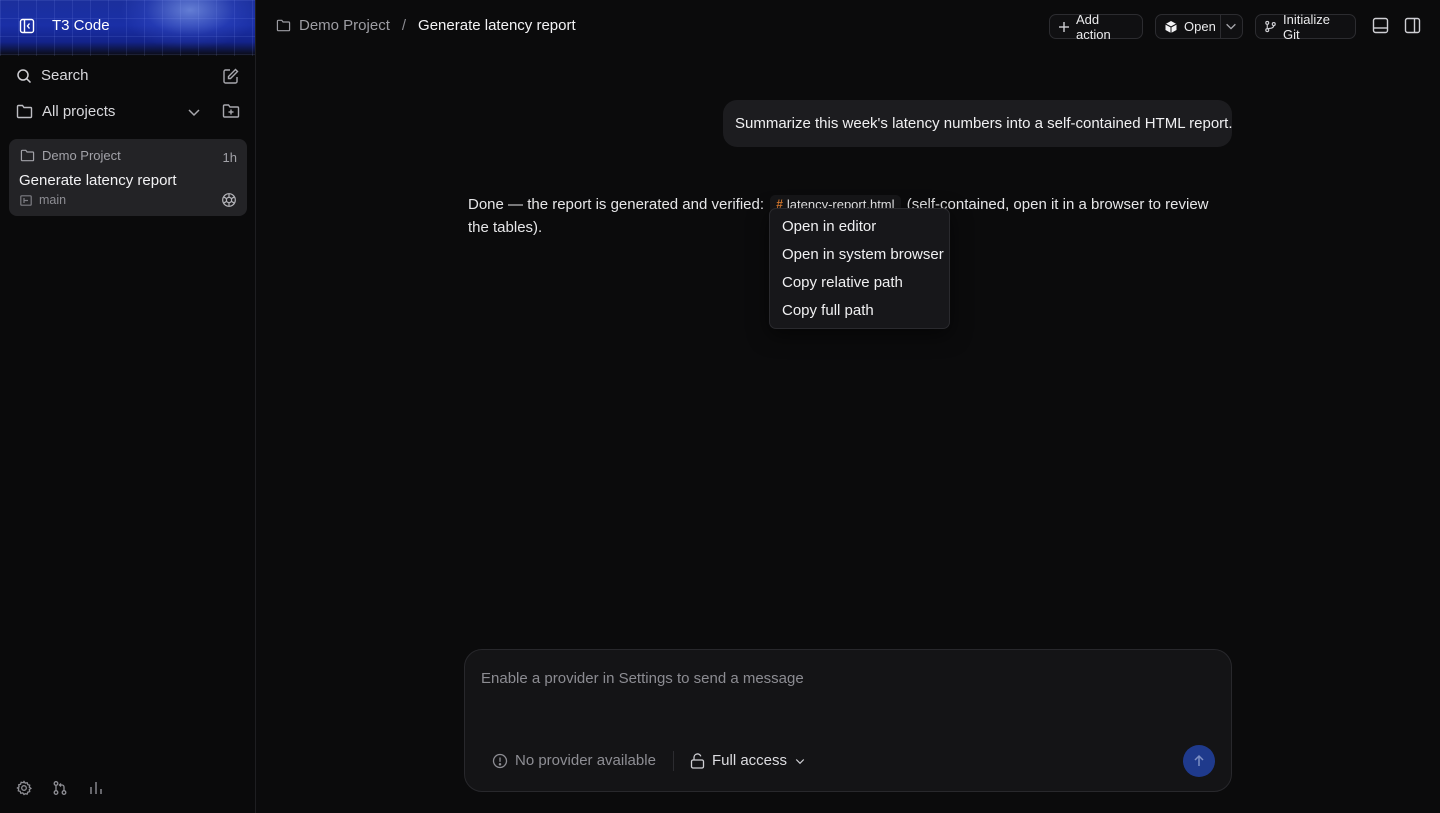  Describe the element at coordinates (859, 286) in the screenshot. I see `menu-item-copy-relative-path: Copy relative path` at that location.